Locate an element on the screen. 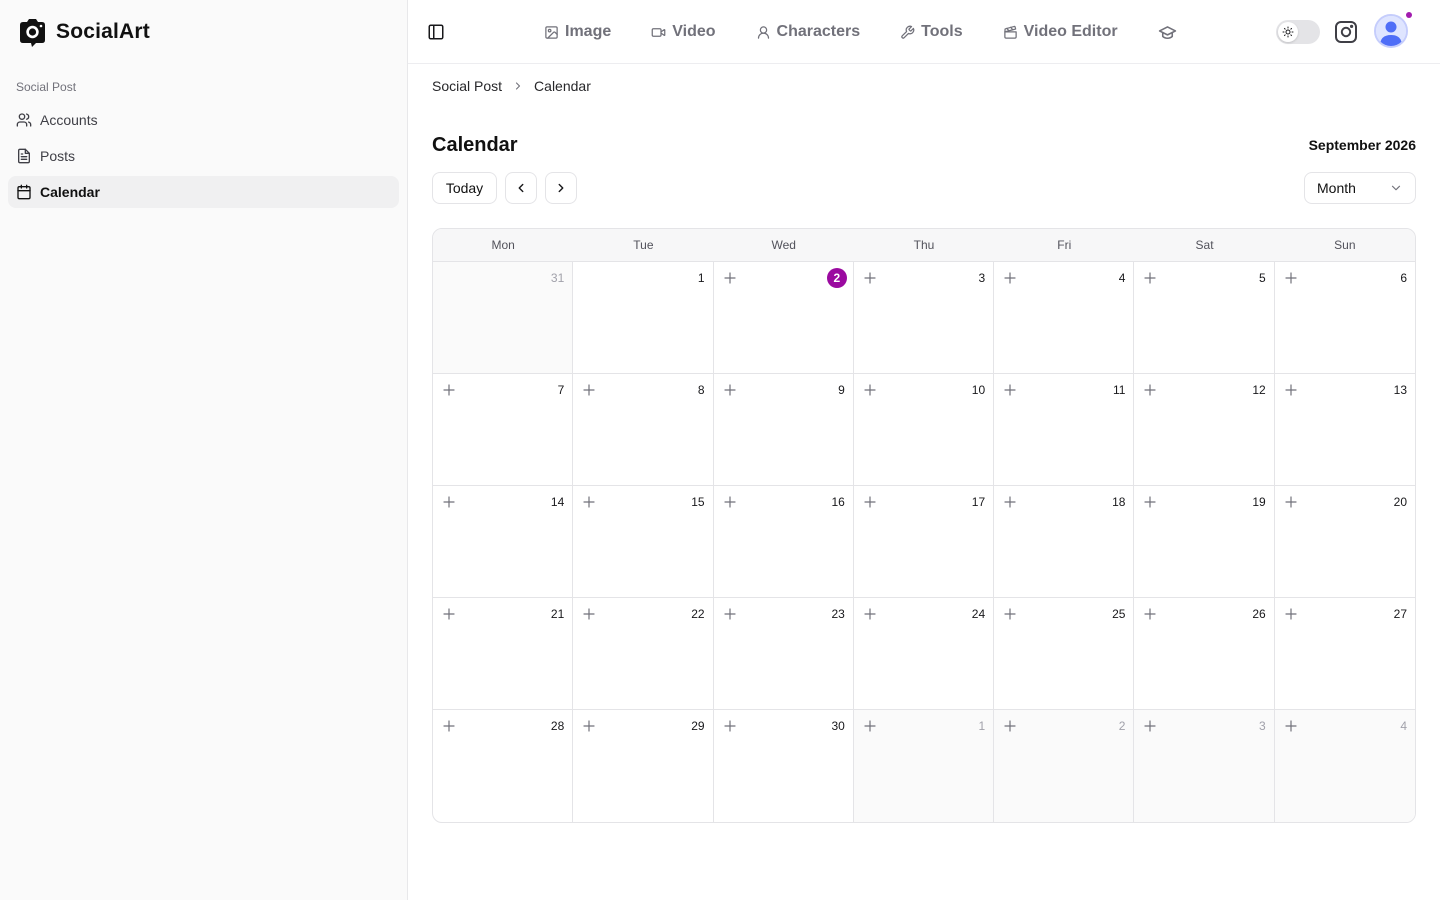  user-avatar is located at coordinates (1391, 31).